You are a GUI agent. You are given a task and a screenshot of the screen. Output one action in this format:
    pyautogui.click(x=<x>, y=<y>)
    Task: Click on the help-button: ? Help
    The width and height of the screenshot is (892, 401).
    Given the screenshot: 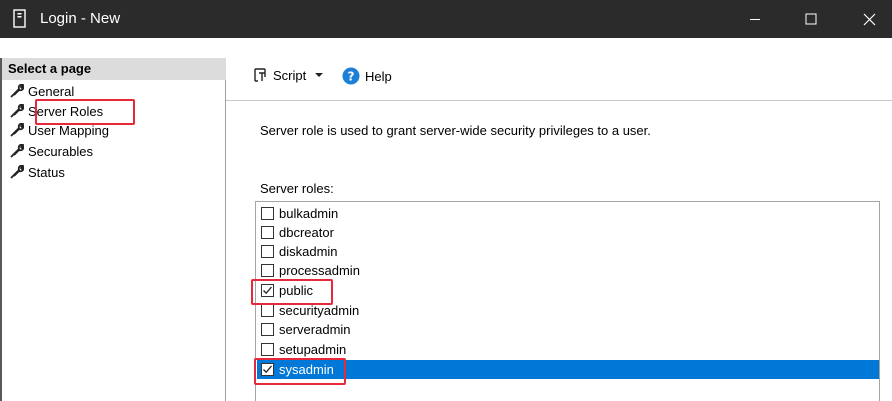 What is the action you would take?
    pyautogui.click(x=367, y=76)
    